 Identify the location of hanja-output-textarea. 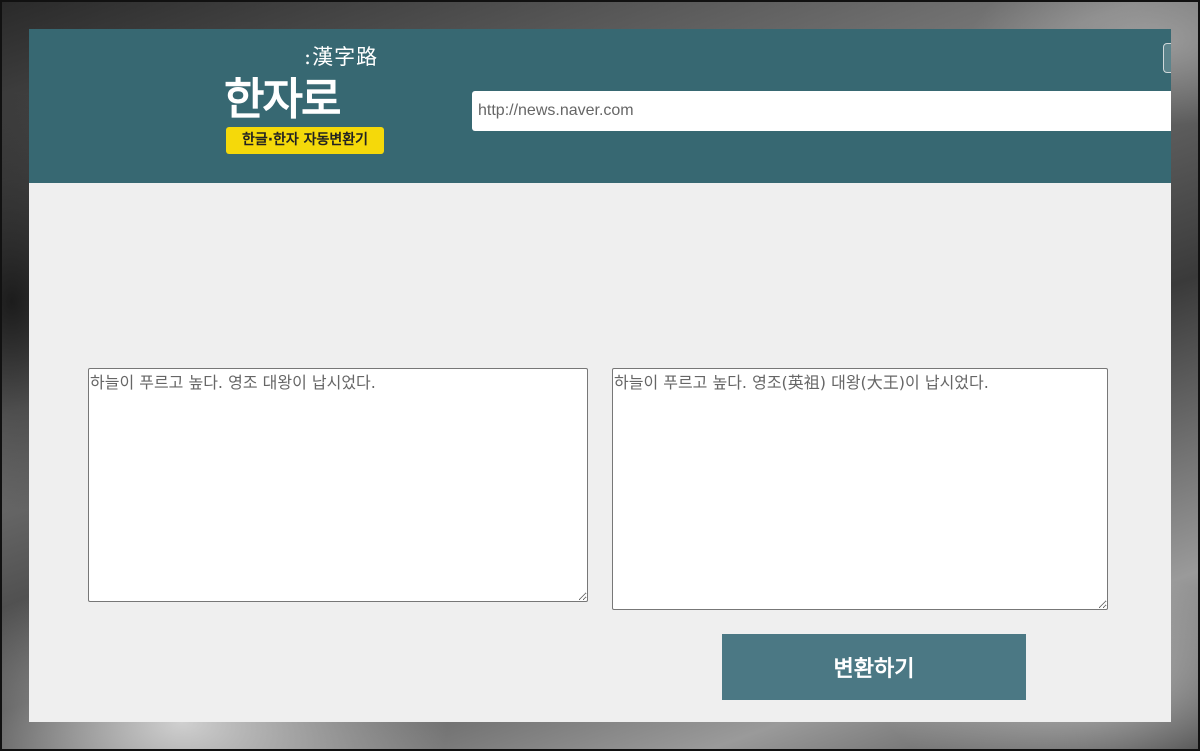
(860, 489).